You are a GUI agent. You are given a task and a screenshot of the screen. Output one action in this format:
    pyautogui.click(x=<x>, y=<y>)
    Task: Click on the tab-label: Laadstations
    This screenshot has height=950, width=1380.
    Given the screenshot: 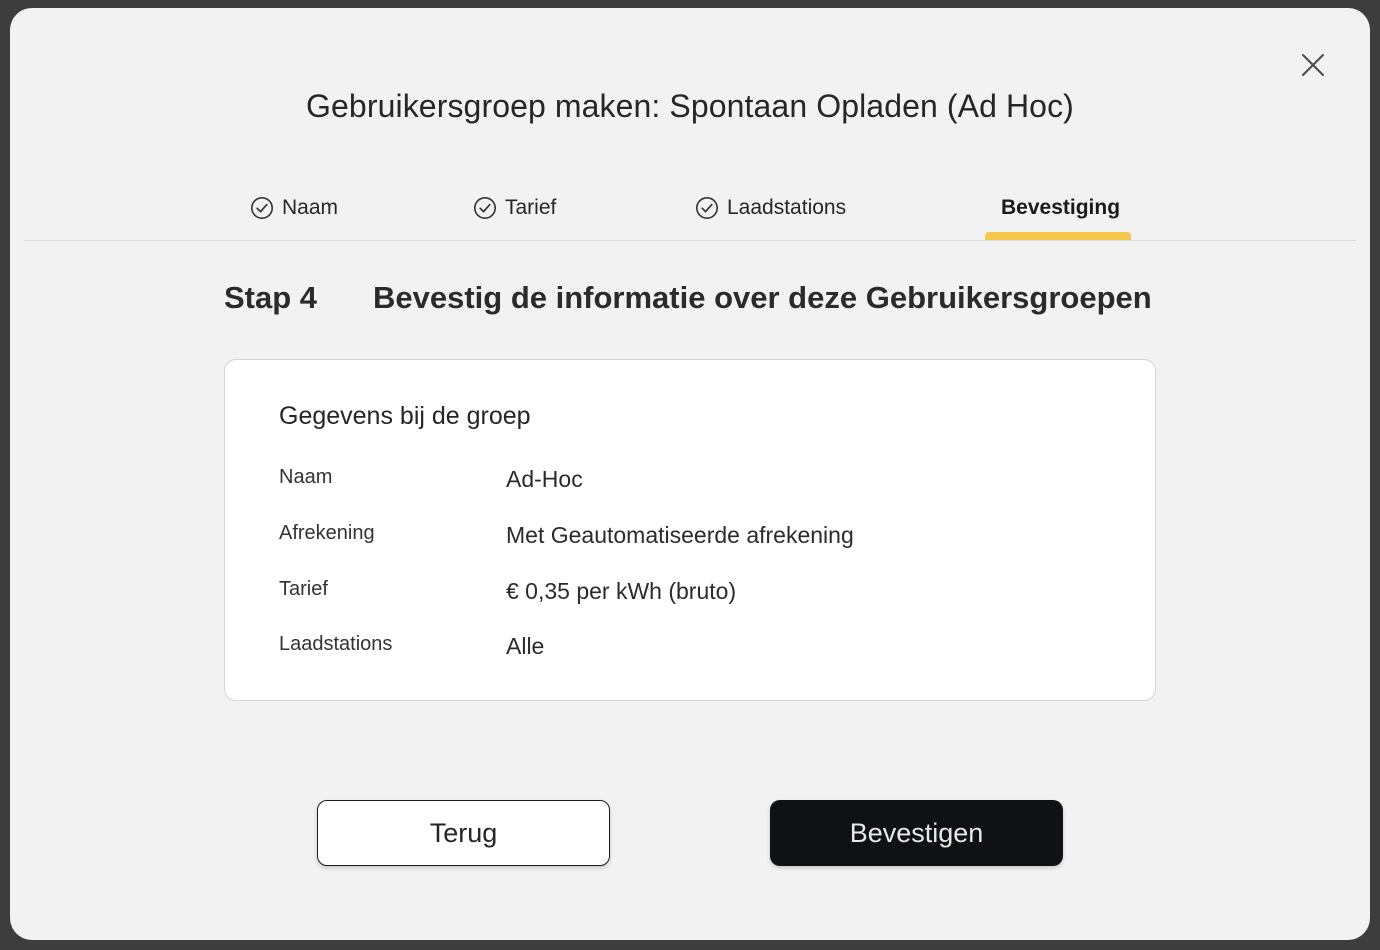 What is the action you would take?
    pyautogui.click(x=787, y=207)
    